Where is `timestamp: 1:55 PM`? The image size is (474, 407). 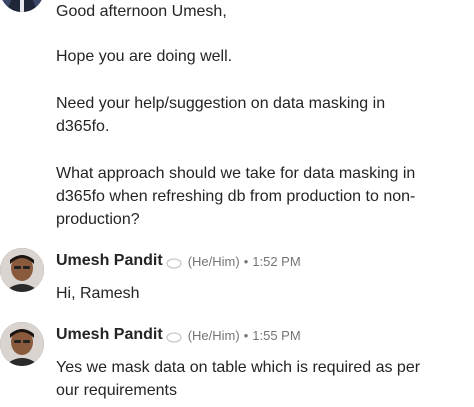
timestamp: 1:55 PM is located at coordinates (276, 335).